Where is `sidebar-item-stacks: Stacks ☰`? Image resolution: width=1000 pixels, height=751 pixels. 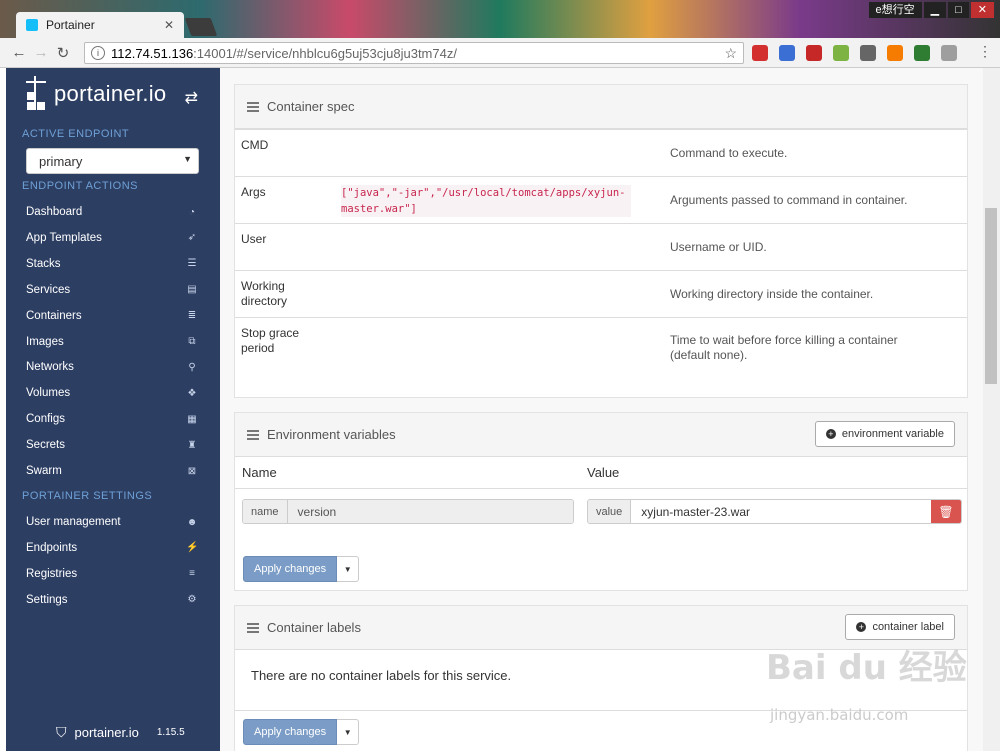 sidebar-item-stacks: Stacks ☰ is located at coordinates (112, 264).